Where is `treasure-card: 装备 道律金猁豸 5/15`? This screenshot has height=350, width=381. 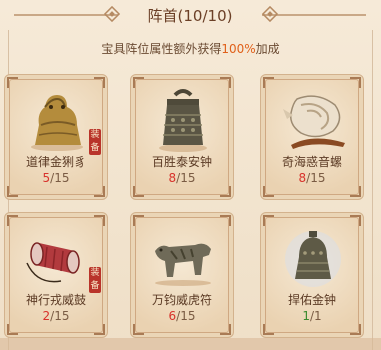
treasure-card: 装备 道律金猁豸 5/15 is located at coordinates (56, 137).